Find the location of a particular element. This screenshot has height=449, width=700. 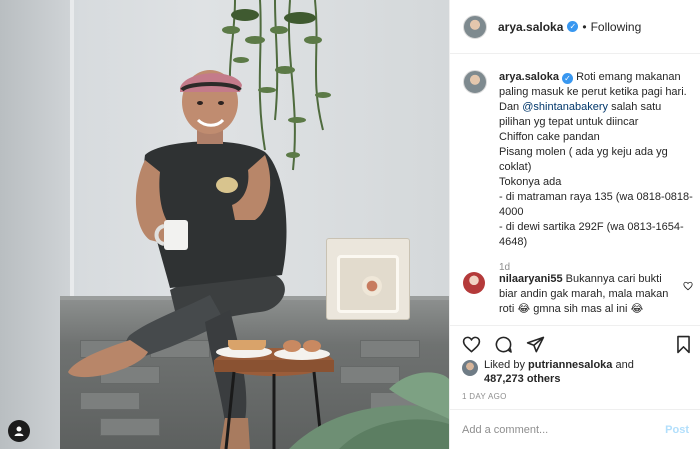

caption-line-3: Chiffon cake pandan is located at coordinates (549, 137).